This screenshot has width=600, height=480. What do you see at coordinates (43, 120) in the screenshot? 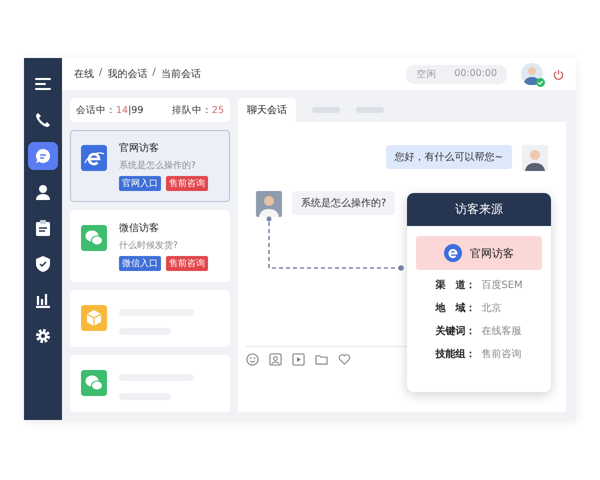
I see `phone-icon` at bounding box center [43, 120].